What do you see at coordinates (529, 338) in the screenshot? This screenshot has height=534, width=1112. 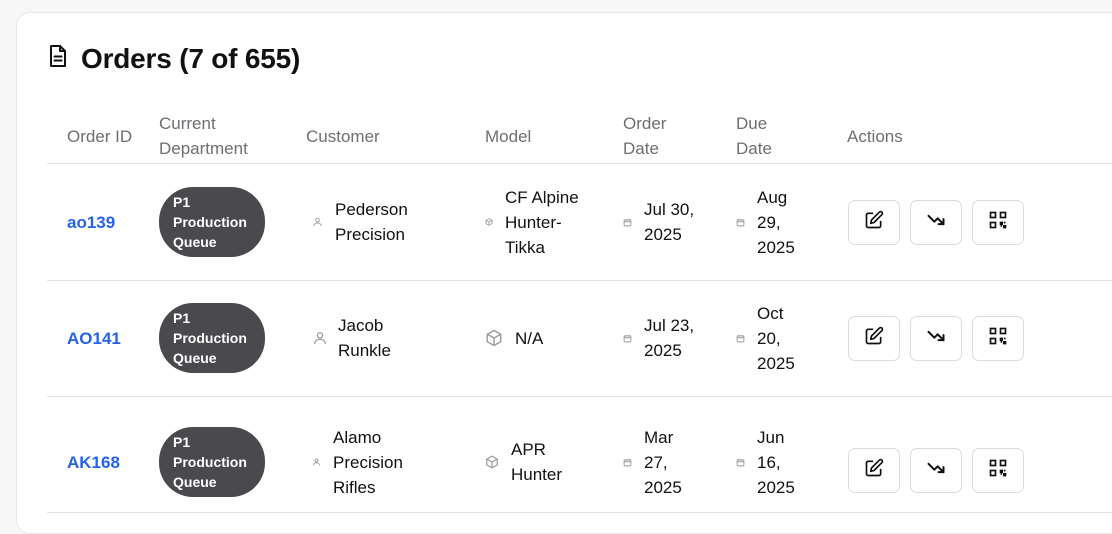 I see `model-name: N/A` at bounding box center [529, 338].